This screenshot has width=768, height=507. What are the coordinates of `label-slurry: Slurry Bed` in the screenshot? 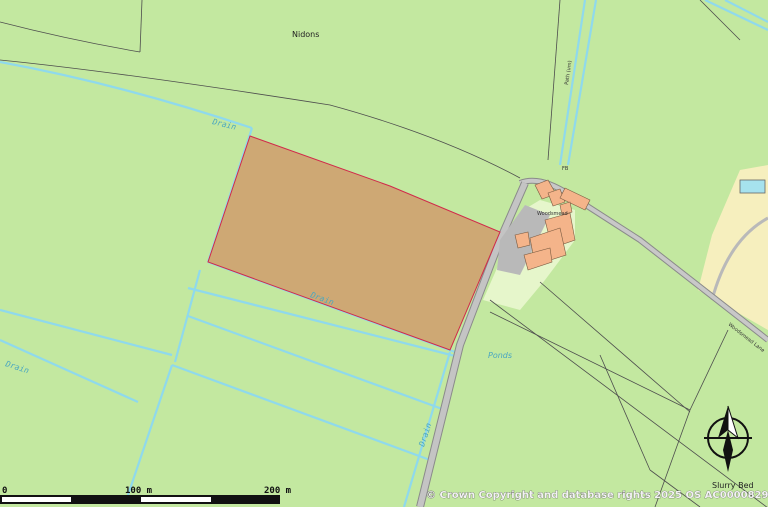 It's located at (733, 485).